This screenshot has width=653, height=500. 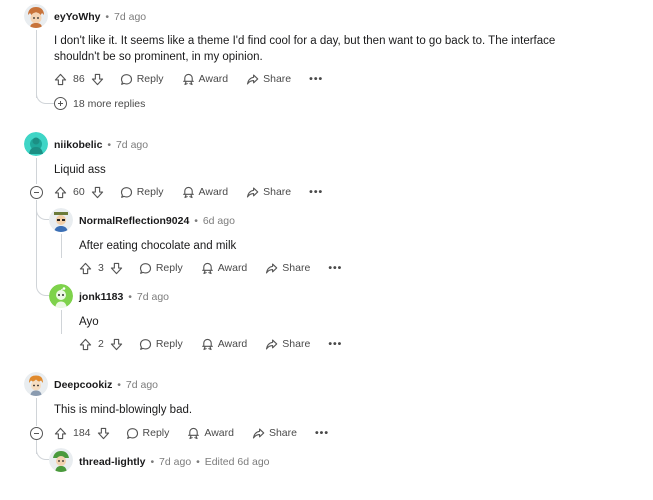 I want to click on username: thread-lightly, so click(x=112, y=462).